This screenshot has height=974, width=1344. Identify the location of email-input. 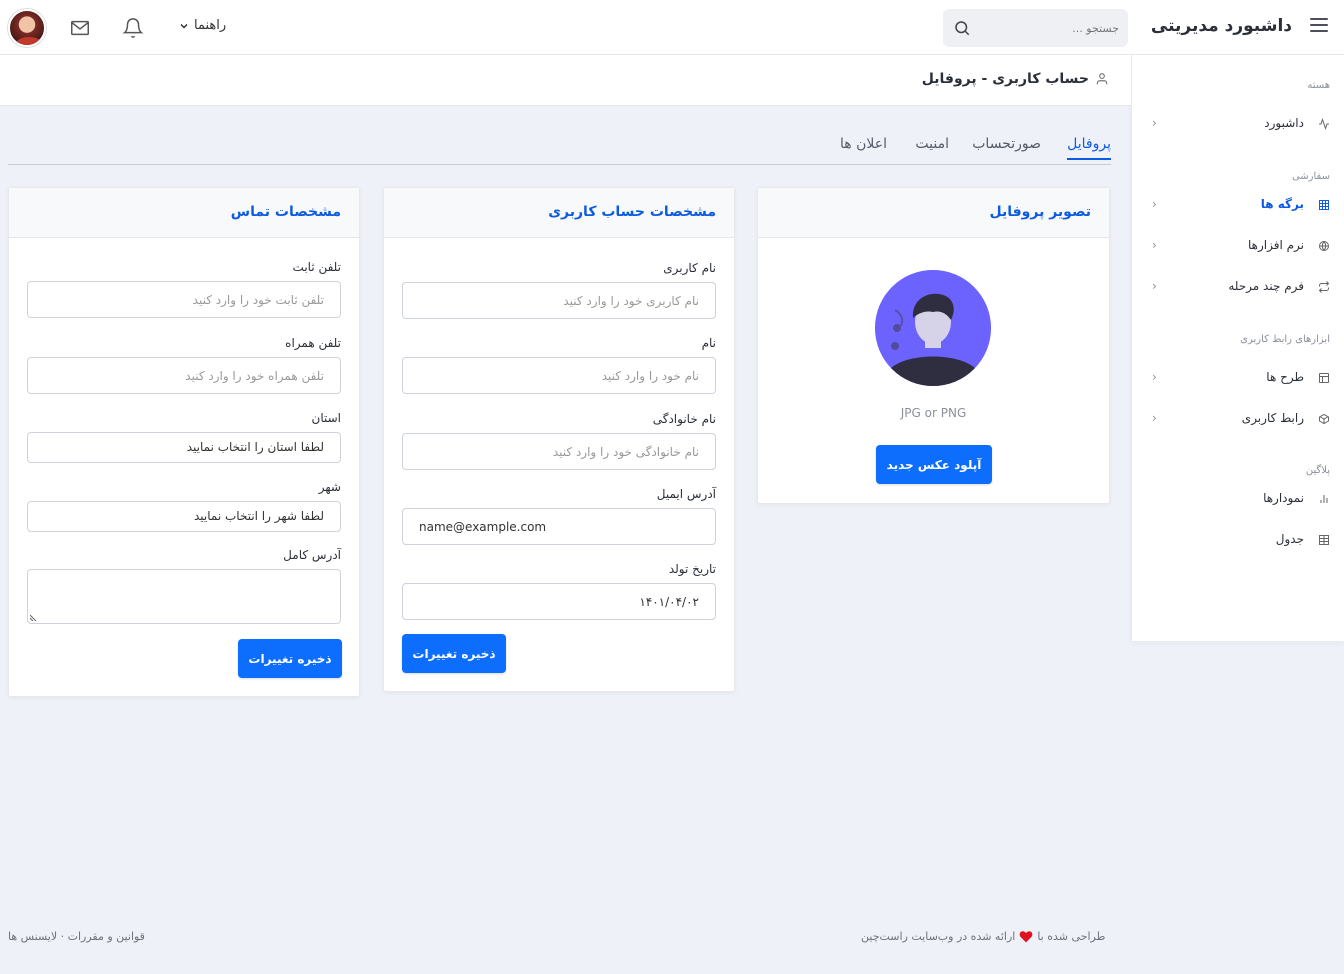
(559, 526).